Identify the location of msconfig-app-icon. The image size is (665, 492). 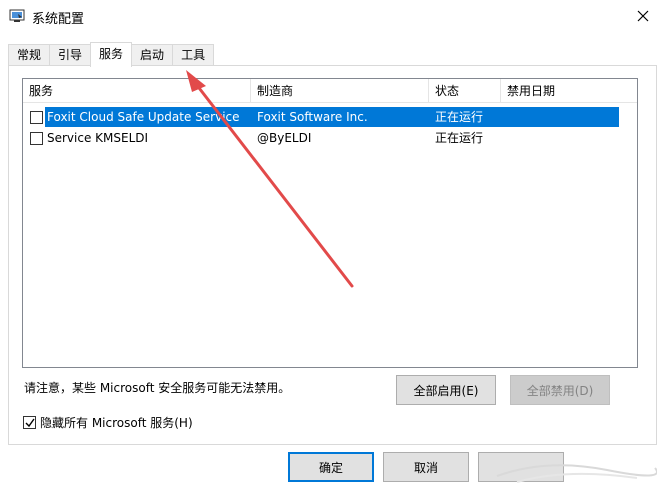
(17, 16).